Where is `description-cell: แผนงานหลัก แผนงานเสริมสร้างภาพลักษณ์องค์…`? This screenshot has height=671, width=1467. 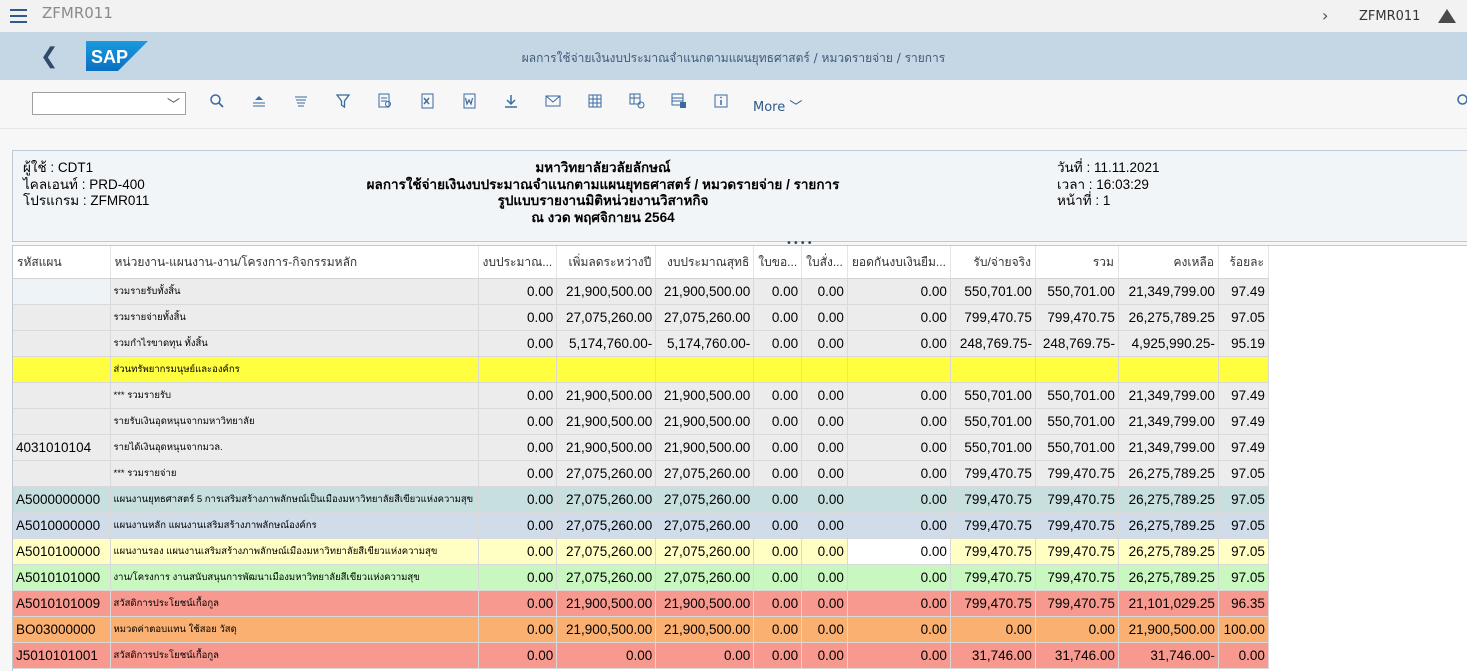 description-cell: แผนงานหลัก แผนงานเสริมสร้างภาพลักษณ์องค์… is located at coordinates (294, 525).